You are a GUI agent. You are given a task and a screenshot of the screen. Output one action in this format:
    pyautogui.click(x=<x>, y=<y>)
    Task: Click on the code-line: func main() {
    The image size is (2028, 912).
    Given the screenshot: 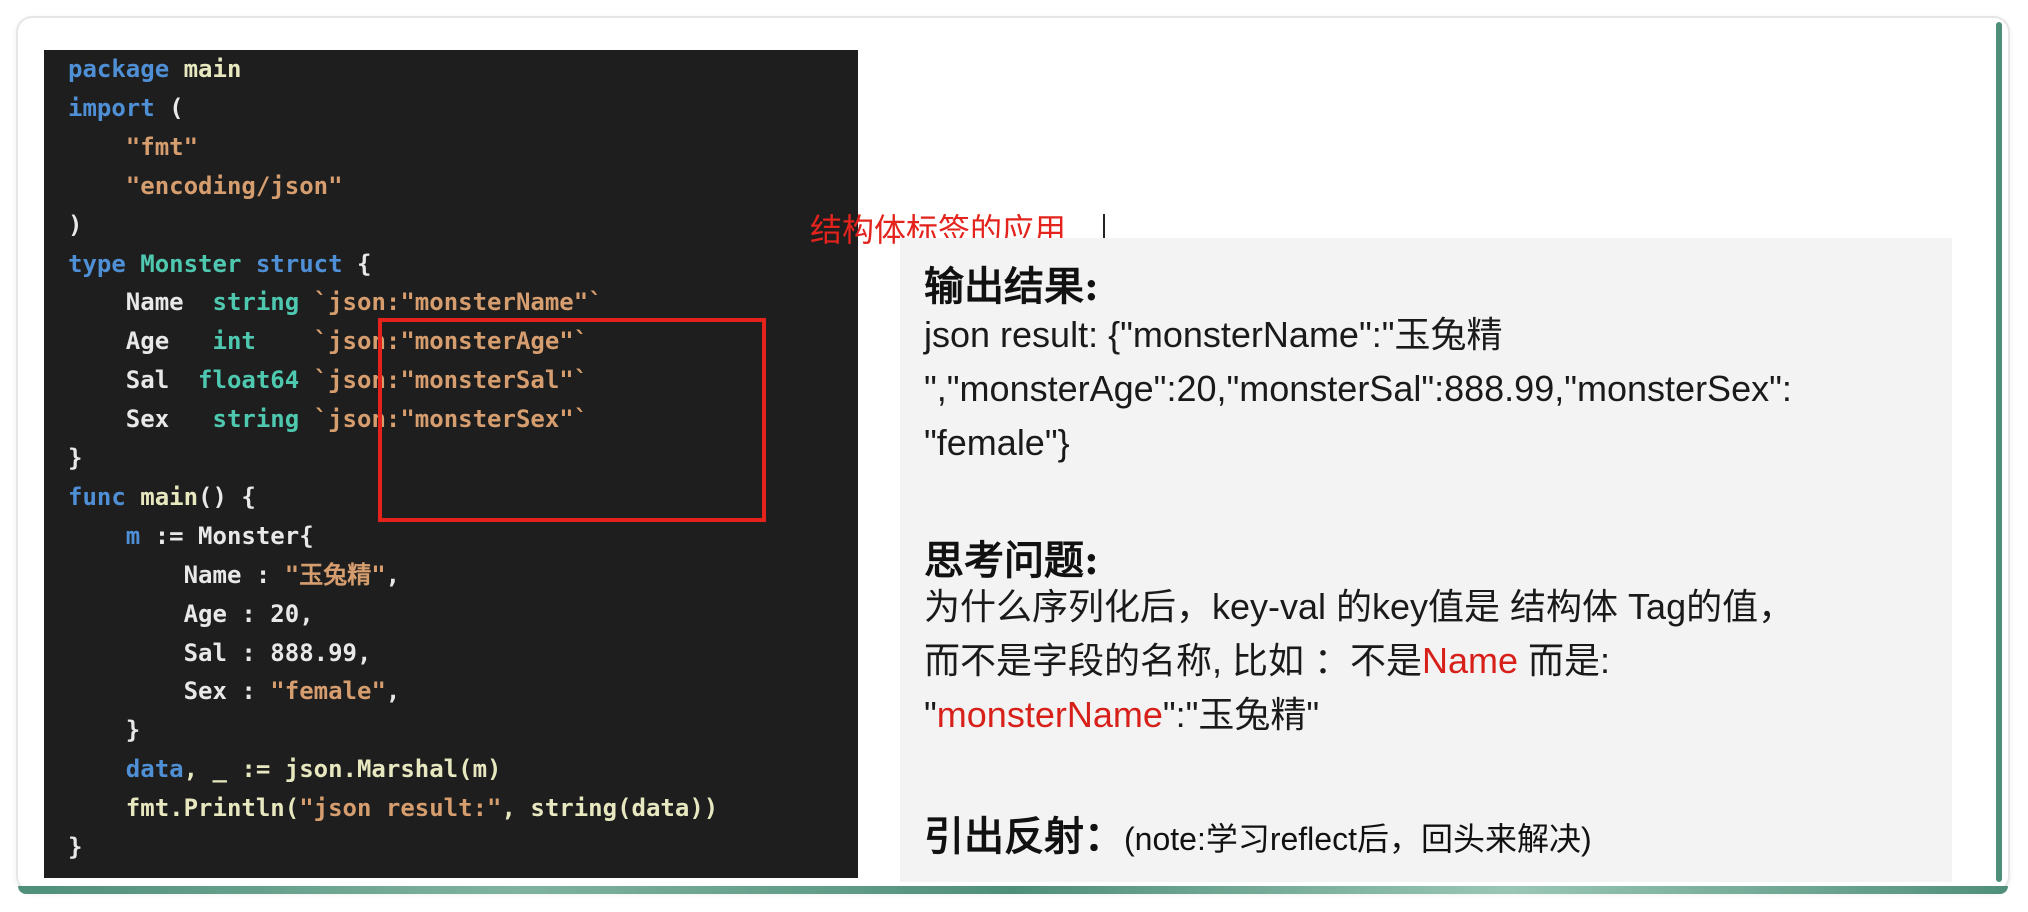 What is the action you would take?
    pyautogui.click(x=162, y=497)
    